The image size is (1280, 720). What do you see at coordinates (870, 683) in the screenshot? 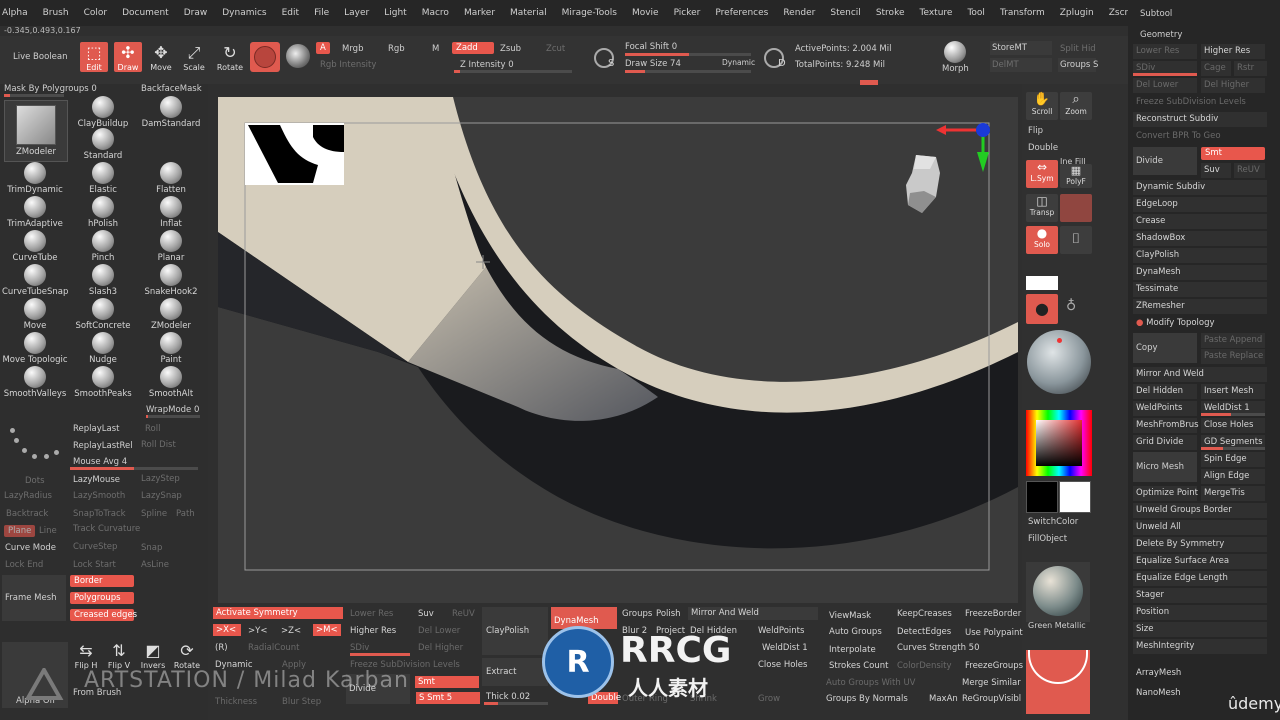
I see `auto-groups-uv-button: Auto Groups With UV` at bounding box center [870, 683].